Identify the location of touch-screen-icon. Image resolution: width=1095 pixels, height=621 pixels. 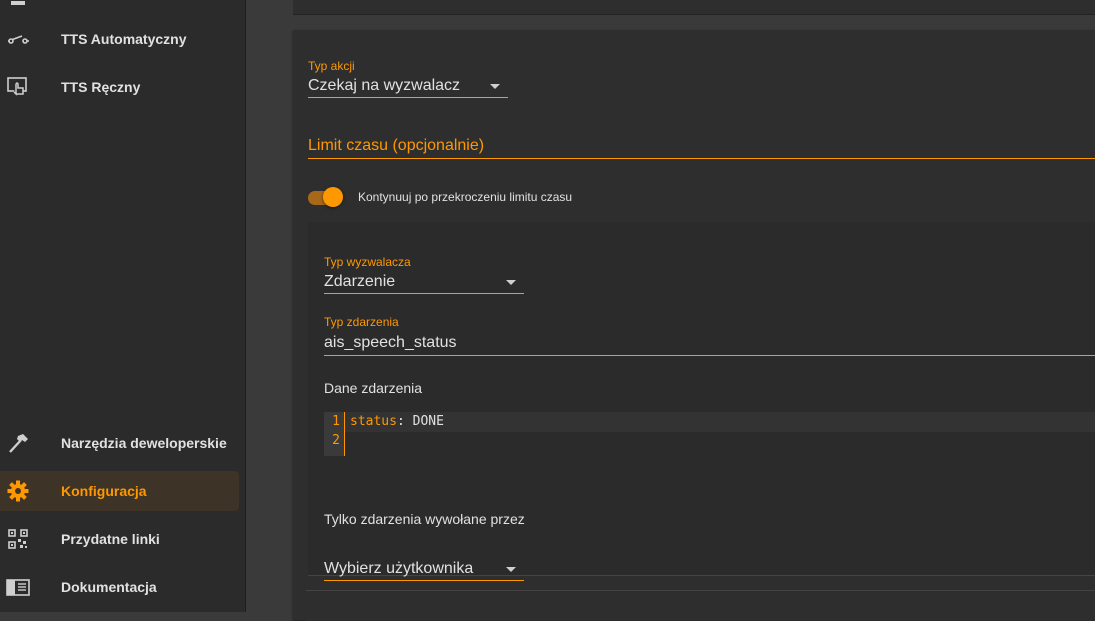
(18, 87).